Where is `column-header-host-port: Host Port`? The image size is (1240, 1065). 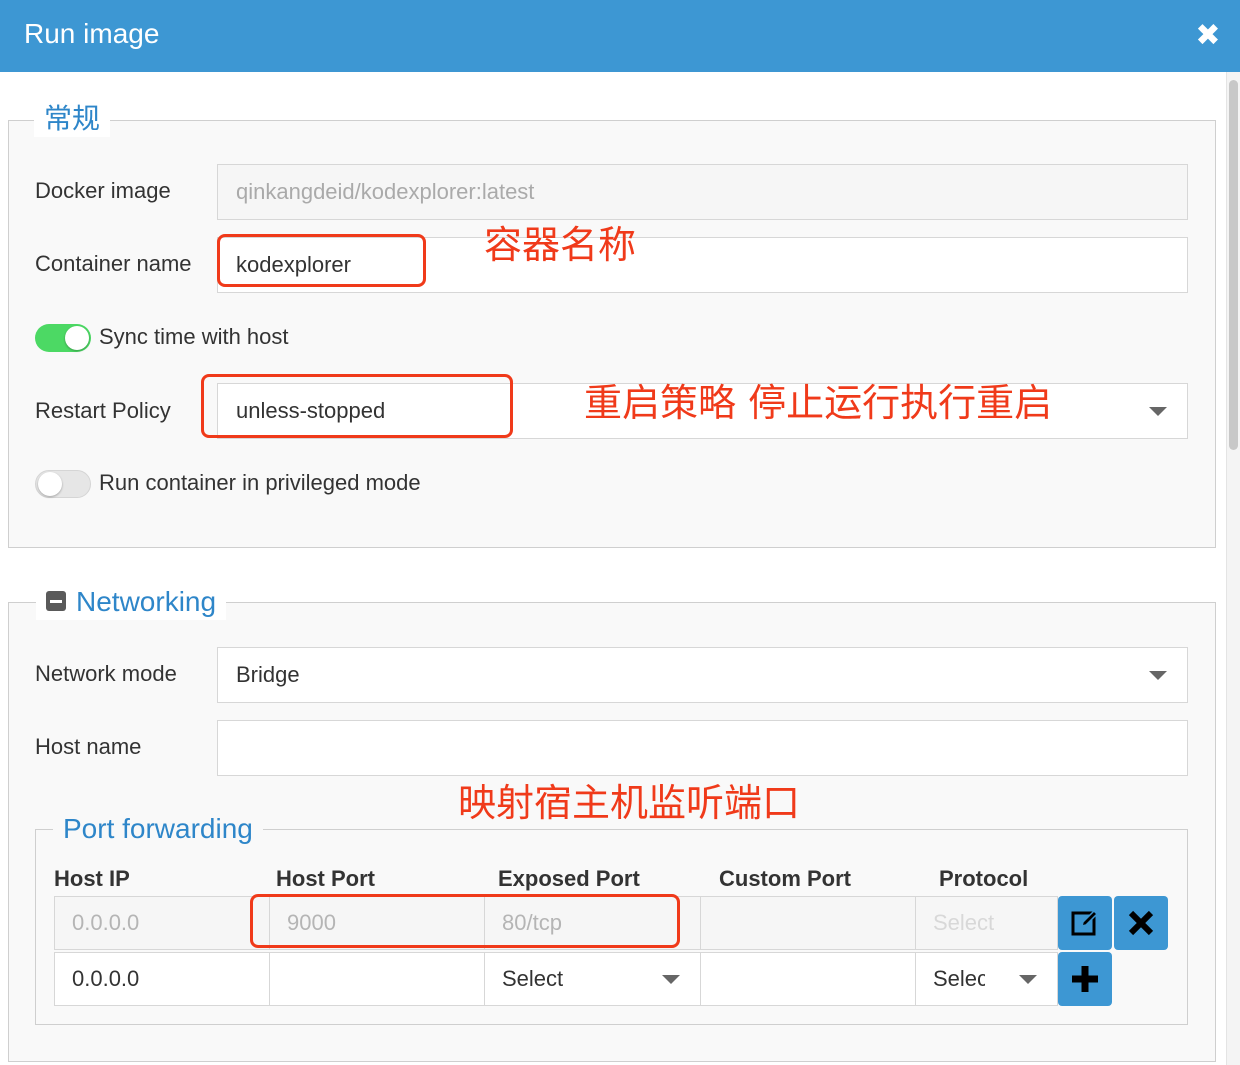
column-header-host-port: Host Port is located at coordinates (325, 878).